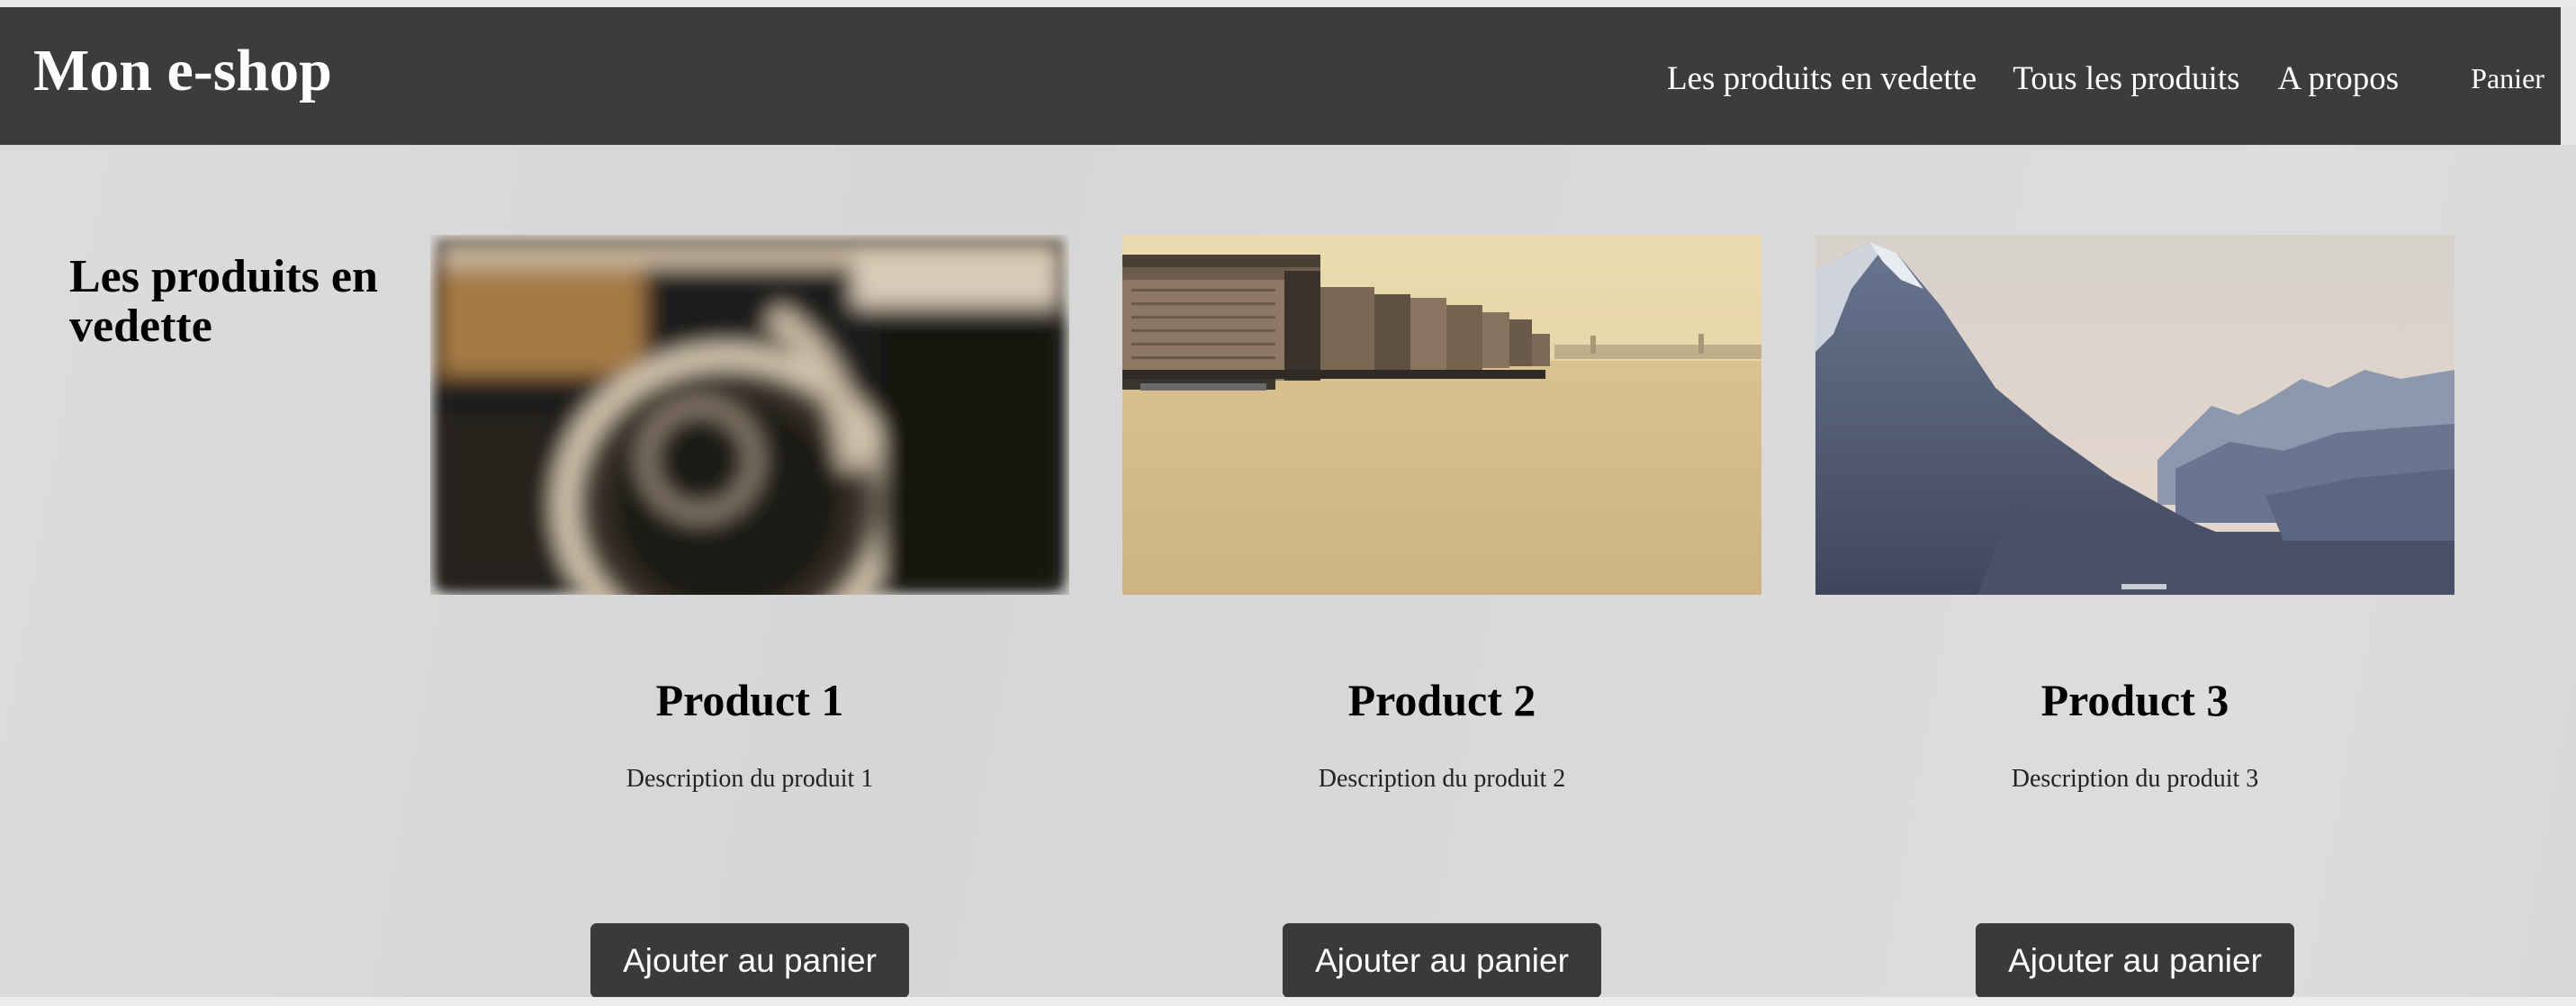 Image resolution: width=2576 pixels, height=1006 pixels. Describe the element at coordinates (749, 415) in the screenshot. I see `product-image-camera` at that location.